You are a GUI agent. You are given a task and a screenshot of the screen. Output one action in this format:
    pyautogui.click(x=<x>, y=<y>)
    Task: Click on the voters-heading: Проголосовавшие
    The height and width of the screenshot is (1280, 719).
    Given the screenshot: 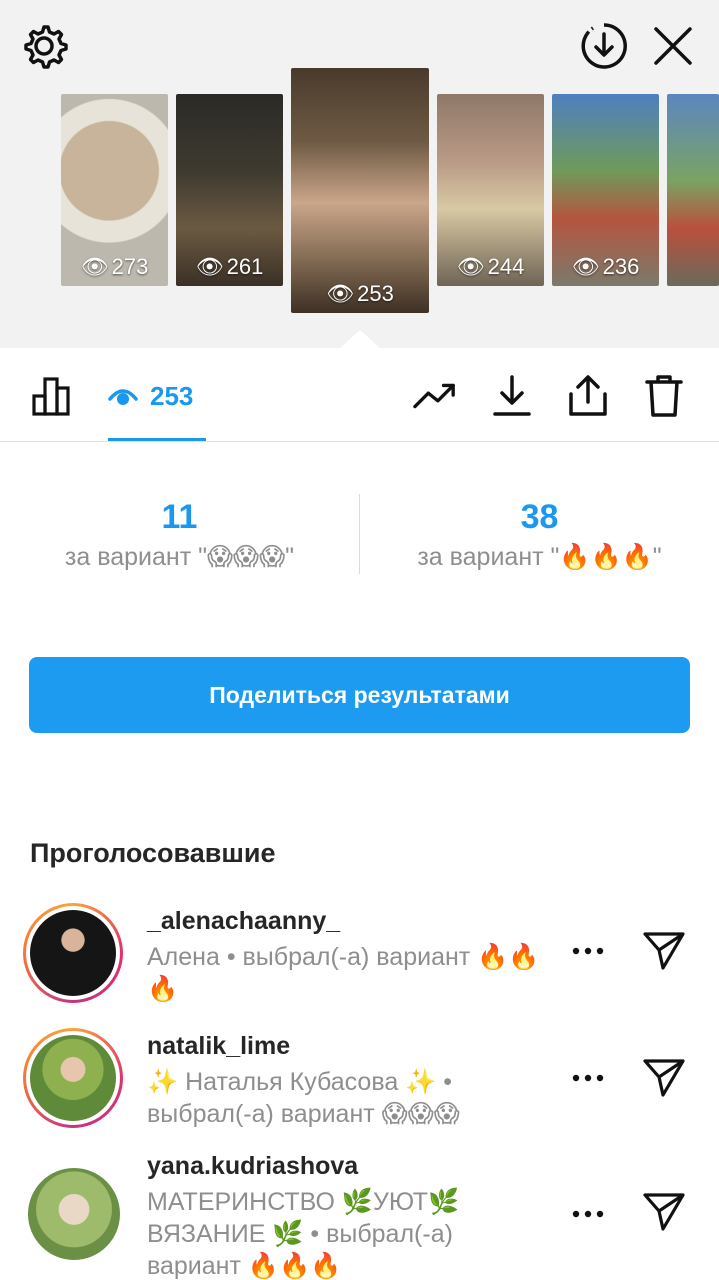 What is the action you would take?
    pyautogui.click(x=153, y=853)
    